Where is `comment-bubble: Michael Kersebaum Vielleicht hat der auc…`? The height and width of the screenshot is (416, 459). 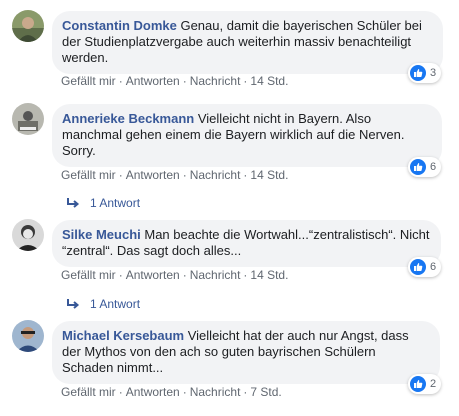
comment-bubble: Michael Kersebaum Vielleicht hat der auc… is located at coordinates (246, 352).